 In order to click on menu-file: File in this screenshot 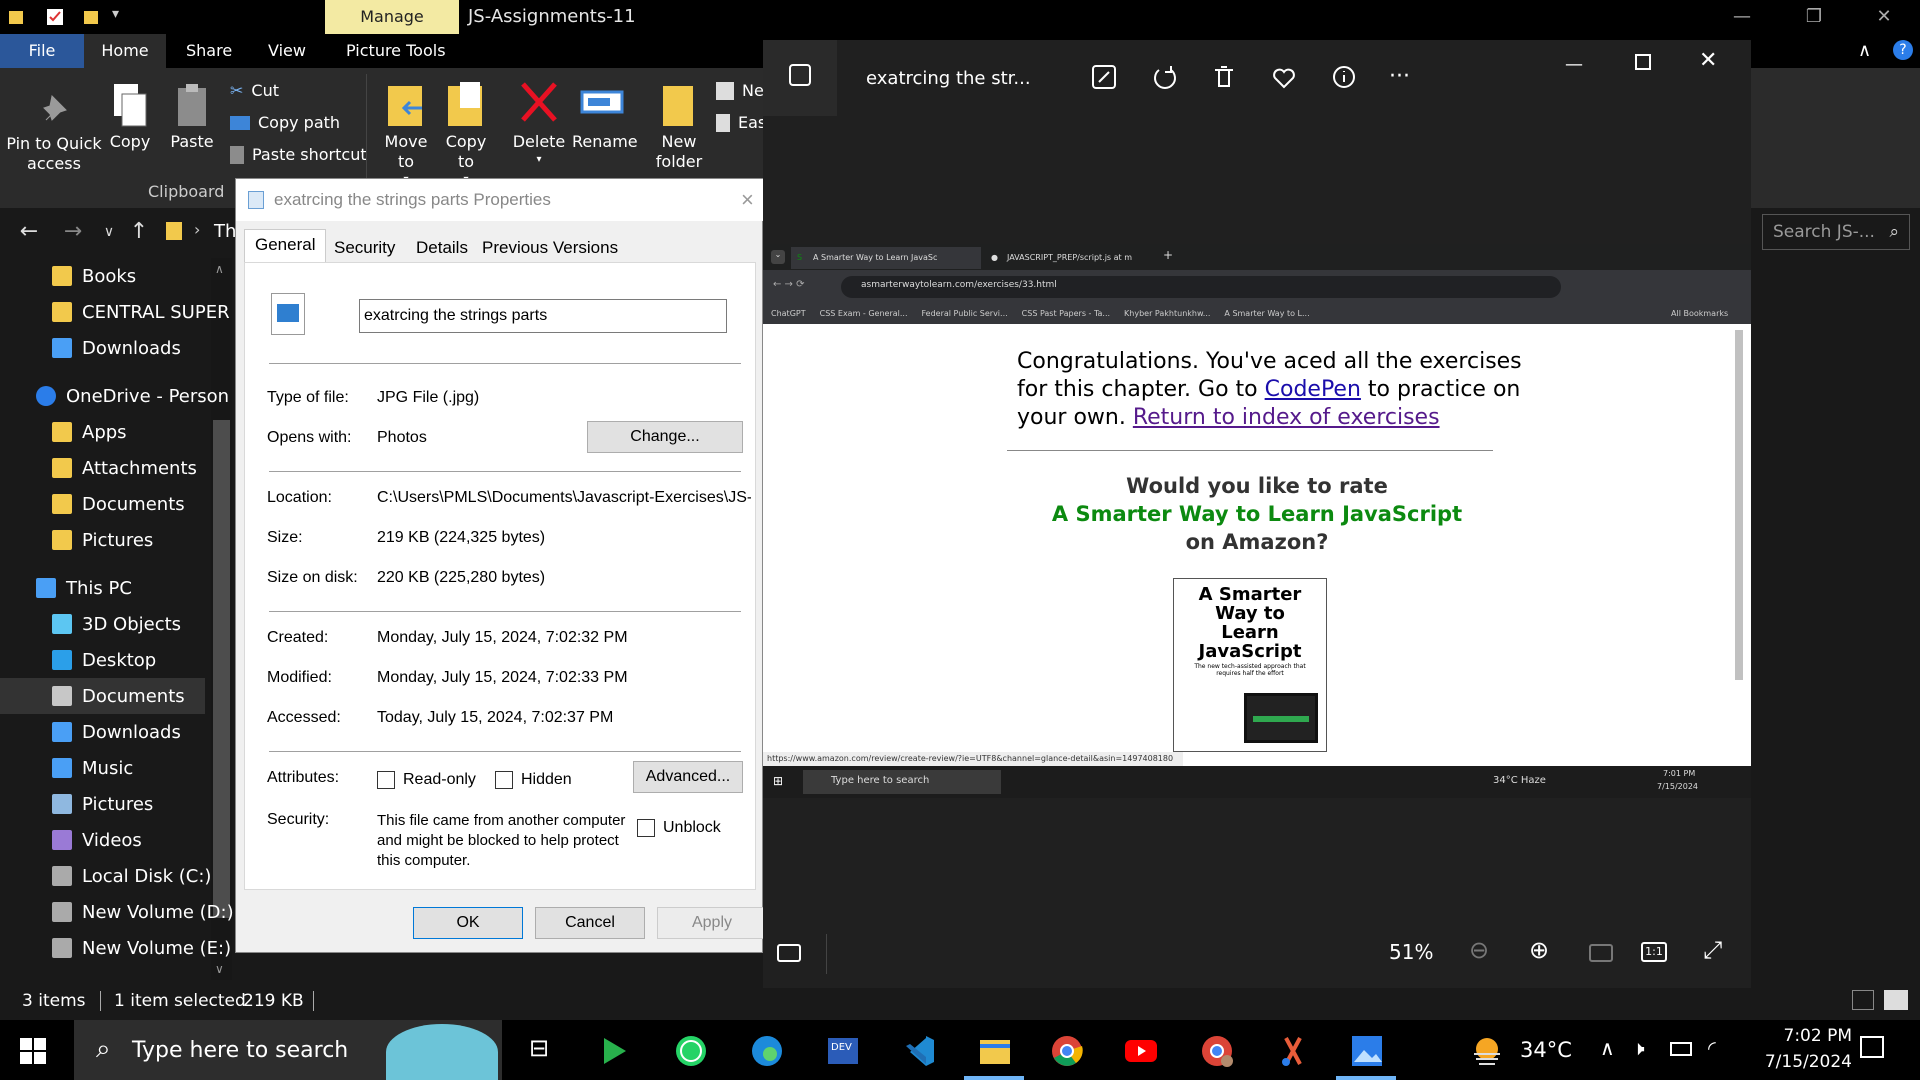, I will do `click(42, 51)`.